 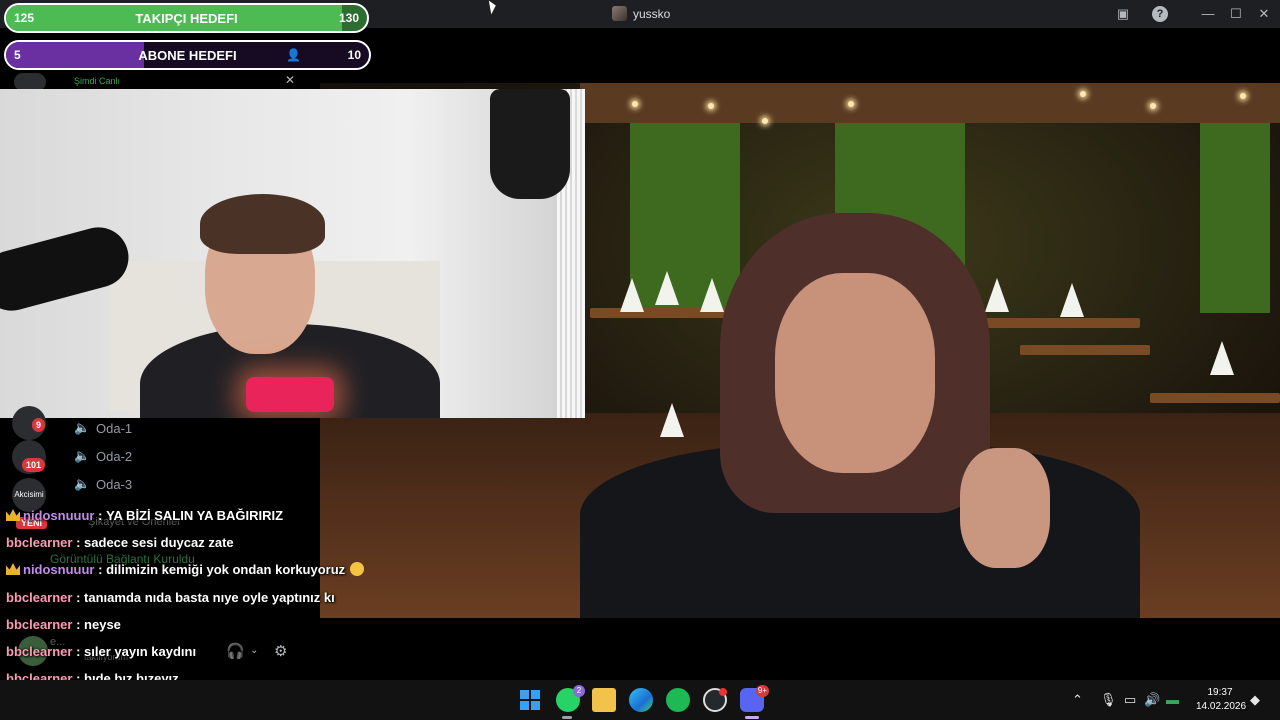 I want to click on chat-text: neyse, so click(x=102, y=624).